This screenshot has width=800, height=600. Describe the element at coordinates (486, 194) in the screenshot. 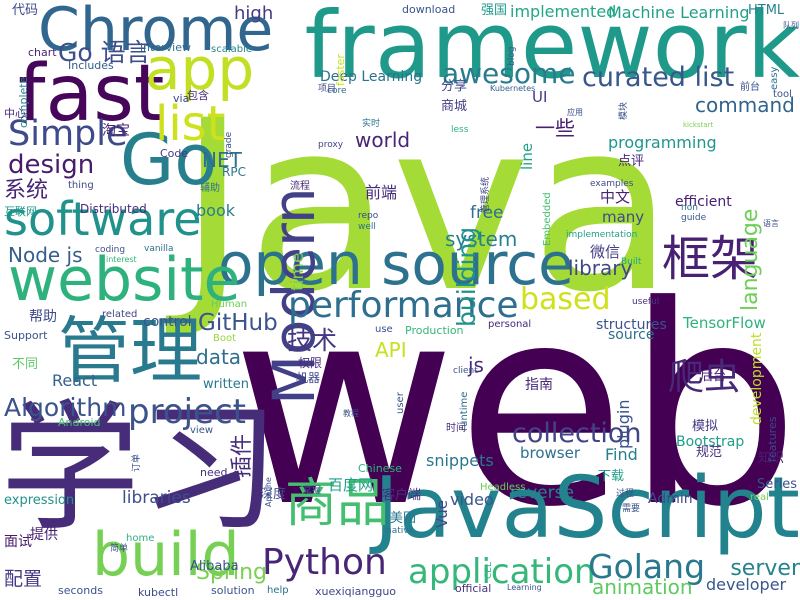

I see `word-cjk-175: 管理系统` at that location.